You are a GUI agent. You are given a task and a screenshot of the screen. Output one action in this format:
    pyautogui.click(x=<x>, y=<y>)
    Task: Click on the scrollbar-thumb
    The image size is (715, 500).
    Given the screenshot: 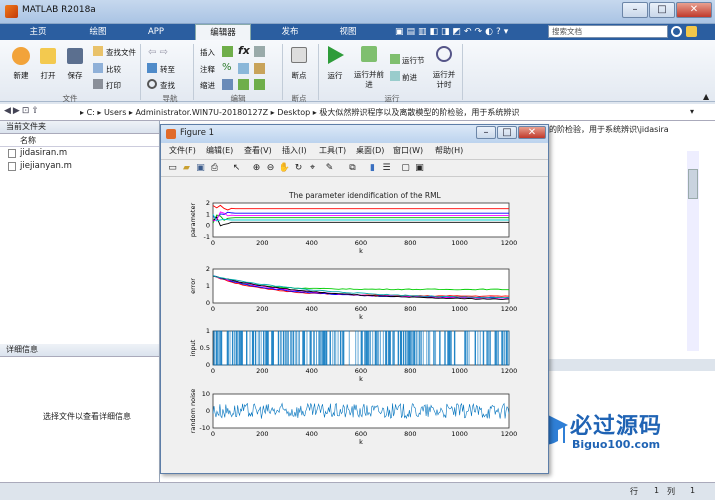 What is the action you would take?
    pyautogui.click(x=693, y=184)
    